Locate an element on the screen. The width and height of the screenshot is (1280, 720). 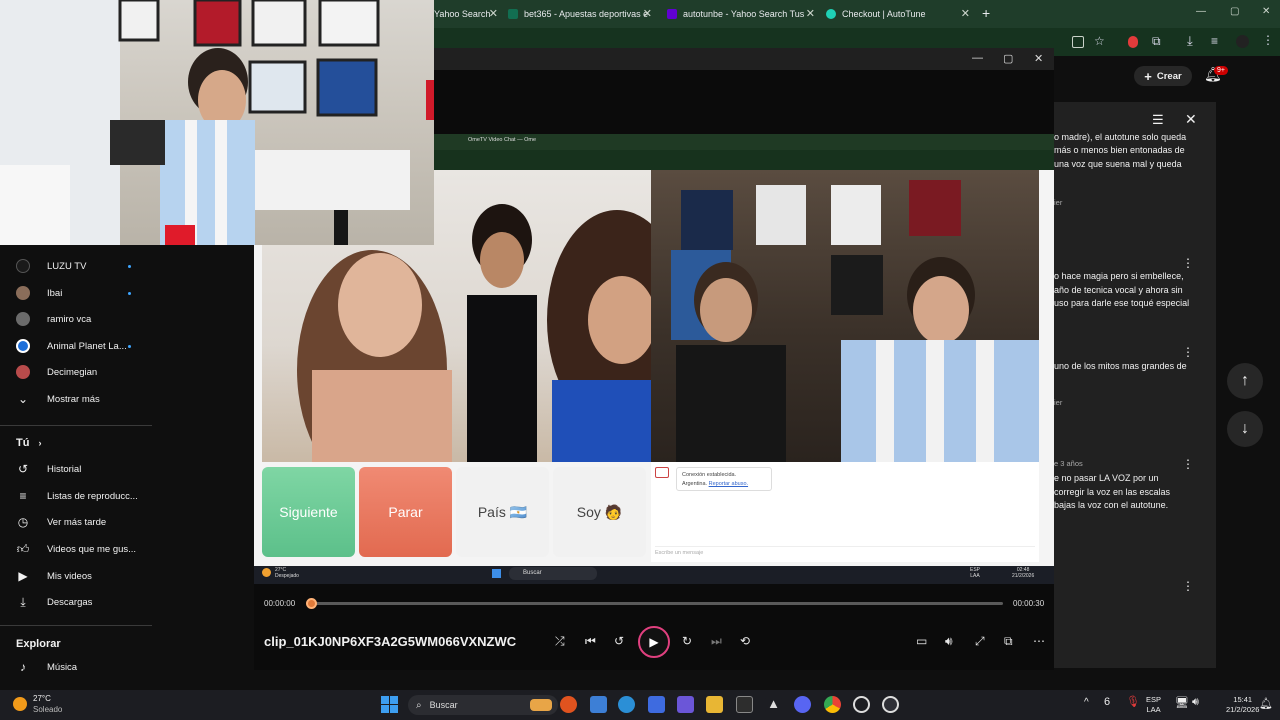
profile-avatar is located at coordinates (1242, 41).